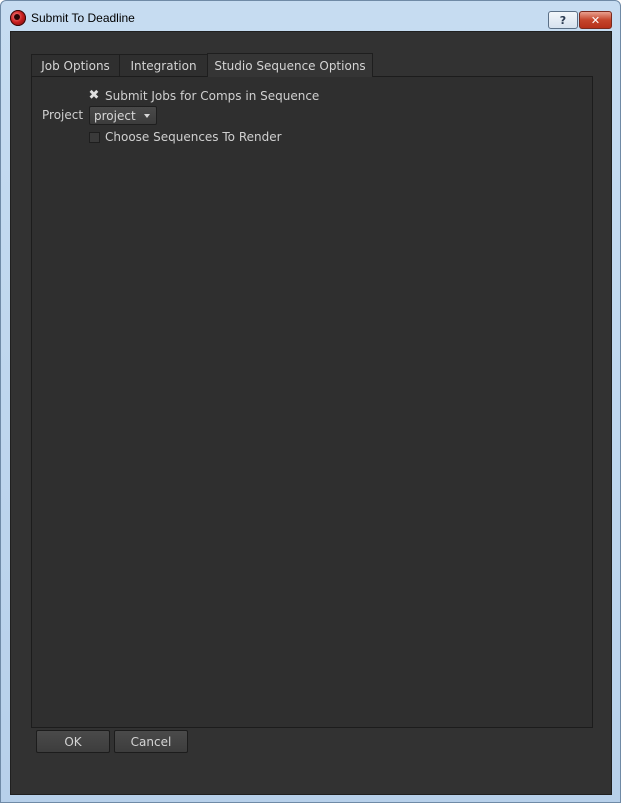 This screenshot has height=803, width=621. Describe the element at coordinates (212, 96) in the screenshot. I see `submit-jobs-label: Submit Jobs for Comps in Sequence` at that location.